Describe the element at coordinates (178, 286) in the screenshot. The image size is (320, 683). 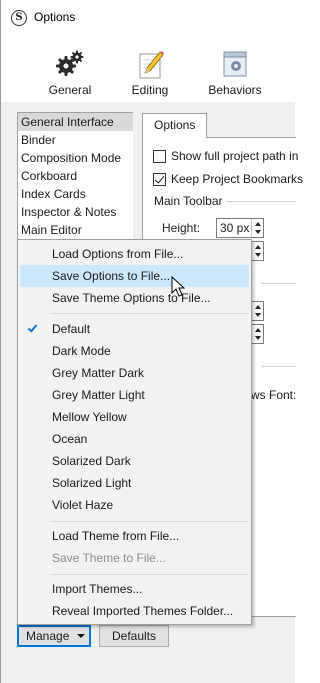
I see `mouse-cursor-icon` at that location.